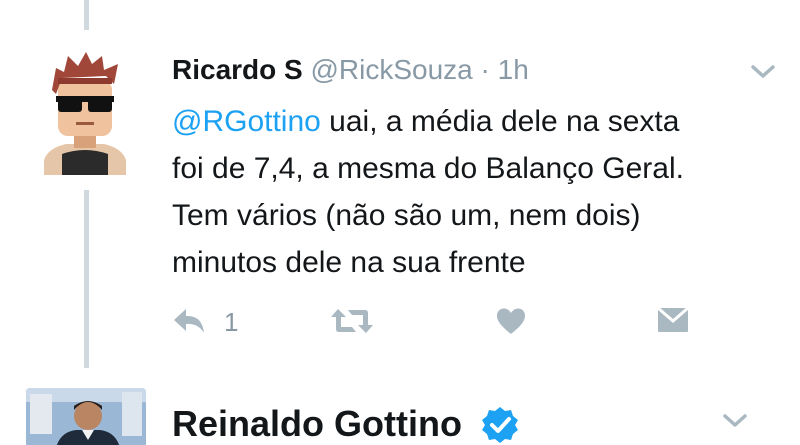 The image size is (800, 445). Describe the element at coordinates (246, 121) in the screenshot. I see `mention-link: @RGottino` at that location.